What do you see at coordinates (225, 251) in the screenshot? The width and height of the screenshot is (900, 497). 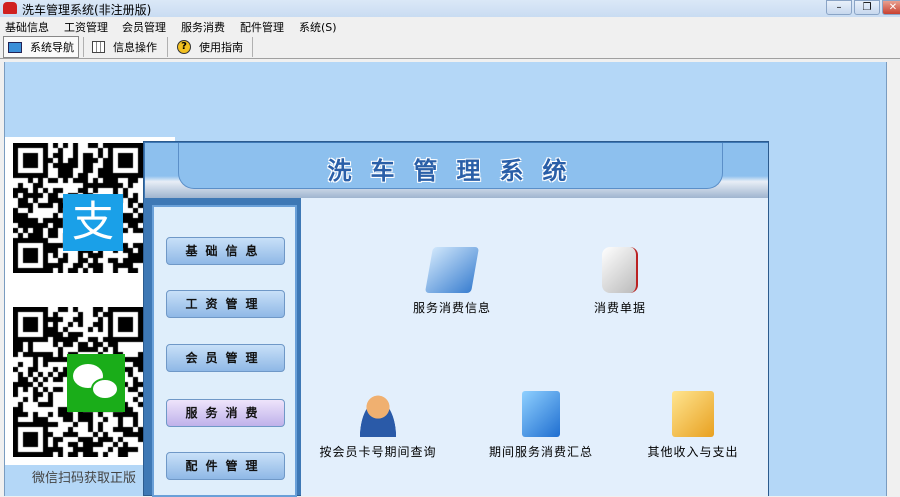 I see `nav-basic-info: 基础信息` at bounding box center [225, 251].